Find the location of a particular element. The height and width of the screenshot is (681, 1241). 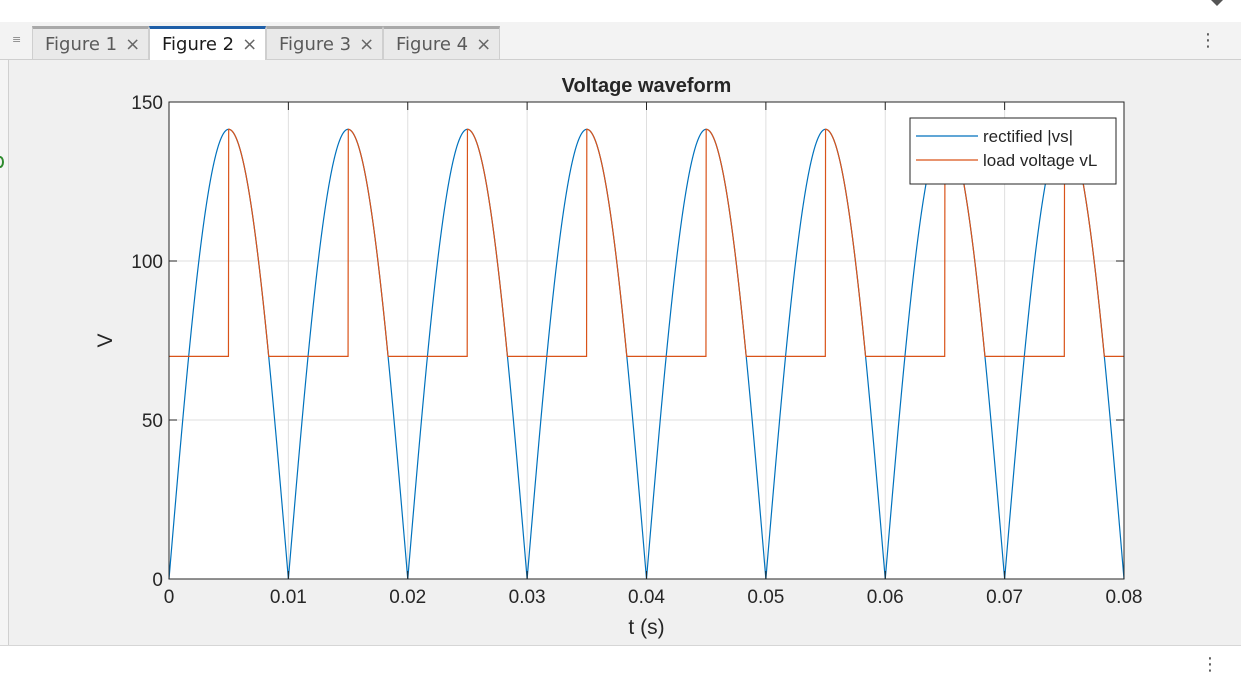

bottom-toolstrip: ⋮ is located at coordinates (620, 663).